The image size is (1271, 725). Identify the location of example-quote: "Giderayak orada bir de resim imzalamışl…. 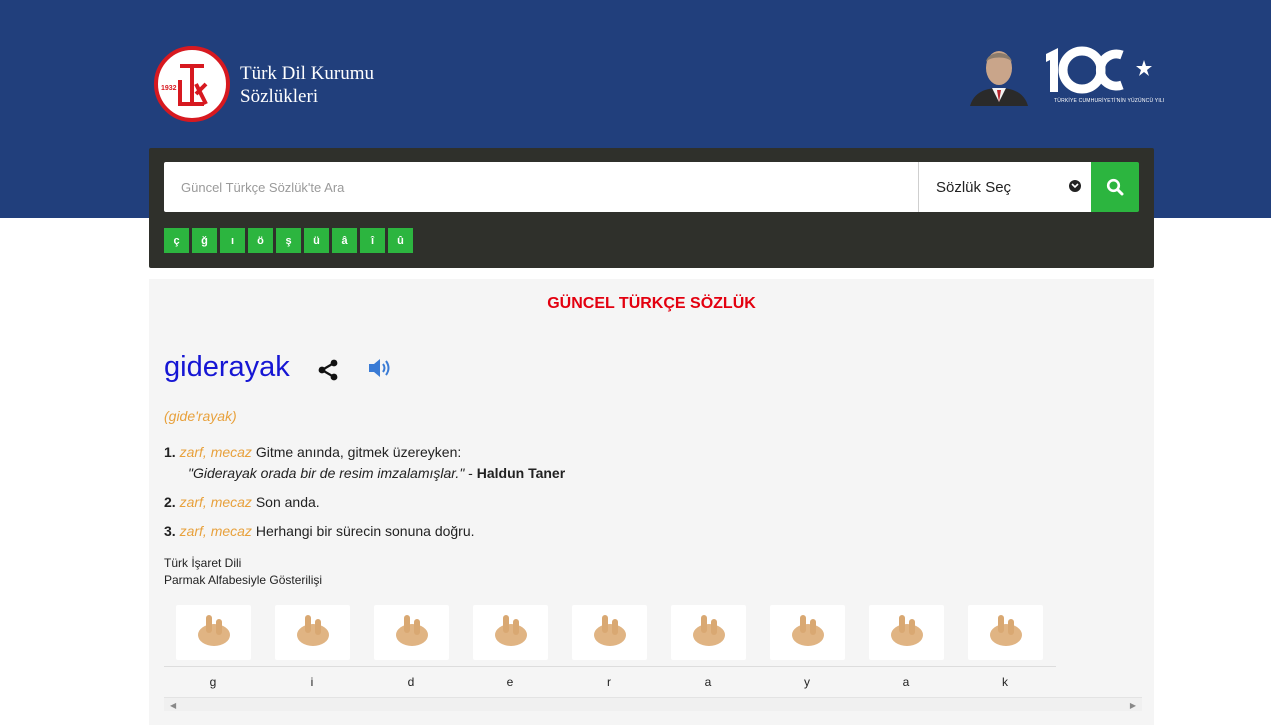
(326, 473).